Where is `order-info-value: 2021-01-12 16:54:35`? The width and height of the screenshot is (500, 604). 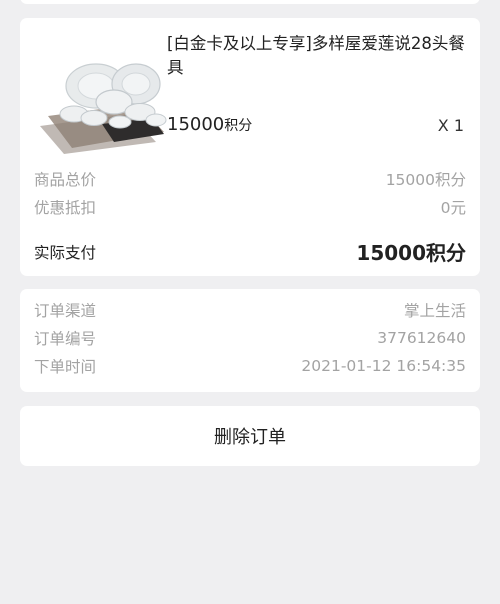 order-info-value: 2021-01-12 16:54:35 is located at coordinates (383, 366).